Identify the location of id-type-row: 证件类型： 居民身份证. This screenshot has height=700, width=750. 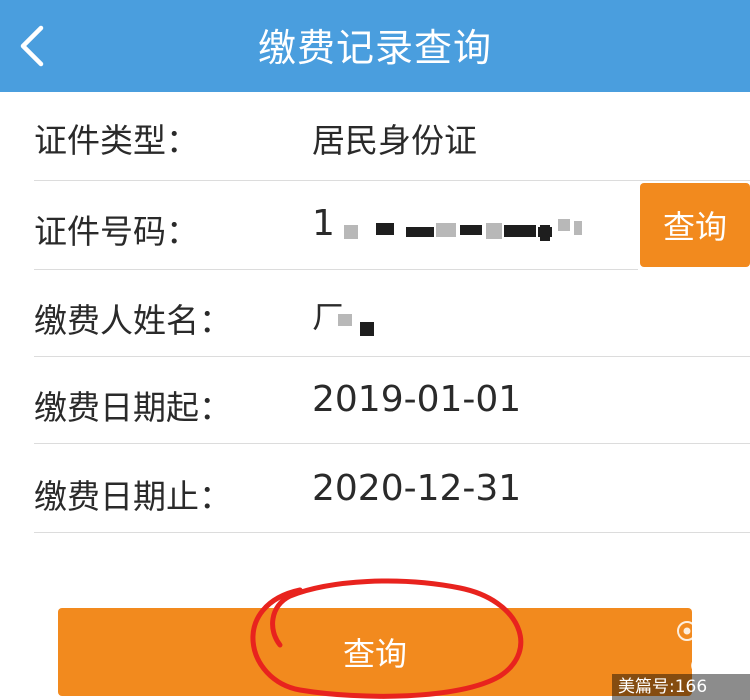
(392, 136).